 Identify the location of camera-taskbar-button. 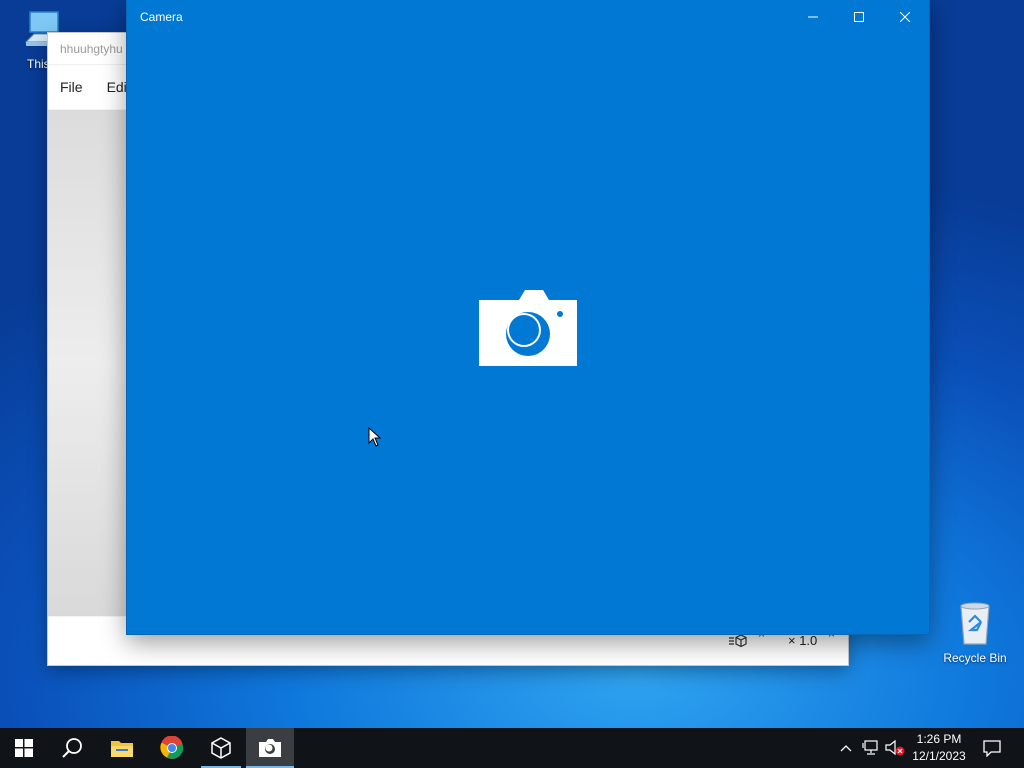
(270, 748).